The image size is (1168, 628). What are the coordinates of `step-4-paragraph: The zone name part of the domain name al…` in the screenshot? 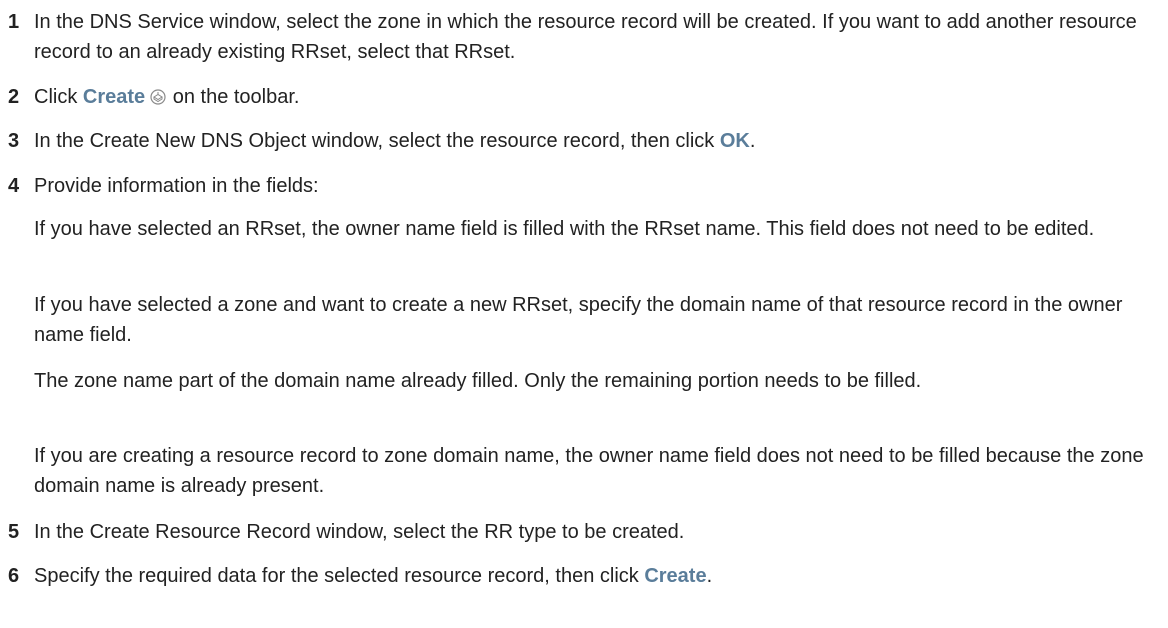 It's located at (478, 381).